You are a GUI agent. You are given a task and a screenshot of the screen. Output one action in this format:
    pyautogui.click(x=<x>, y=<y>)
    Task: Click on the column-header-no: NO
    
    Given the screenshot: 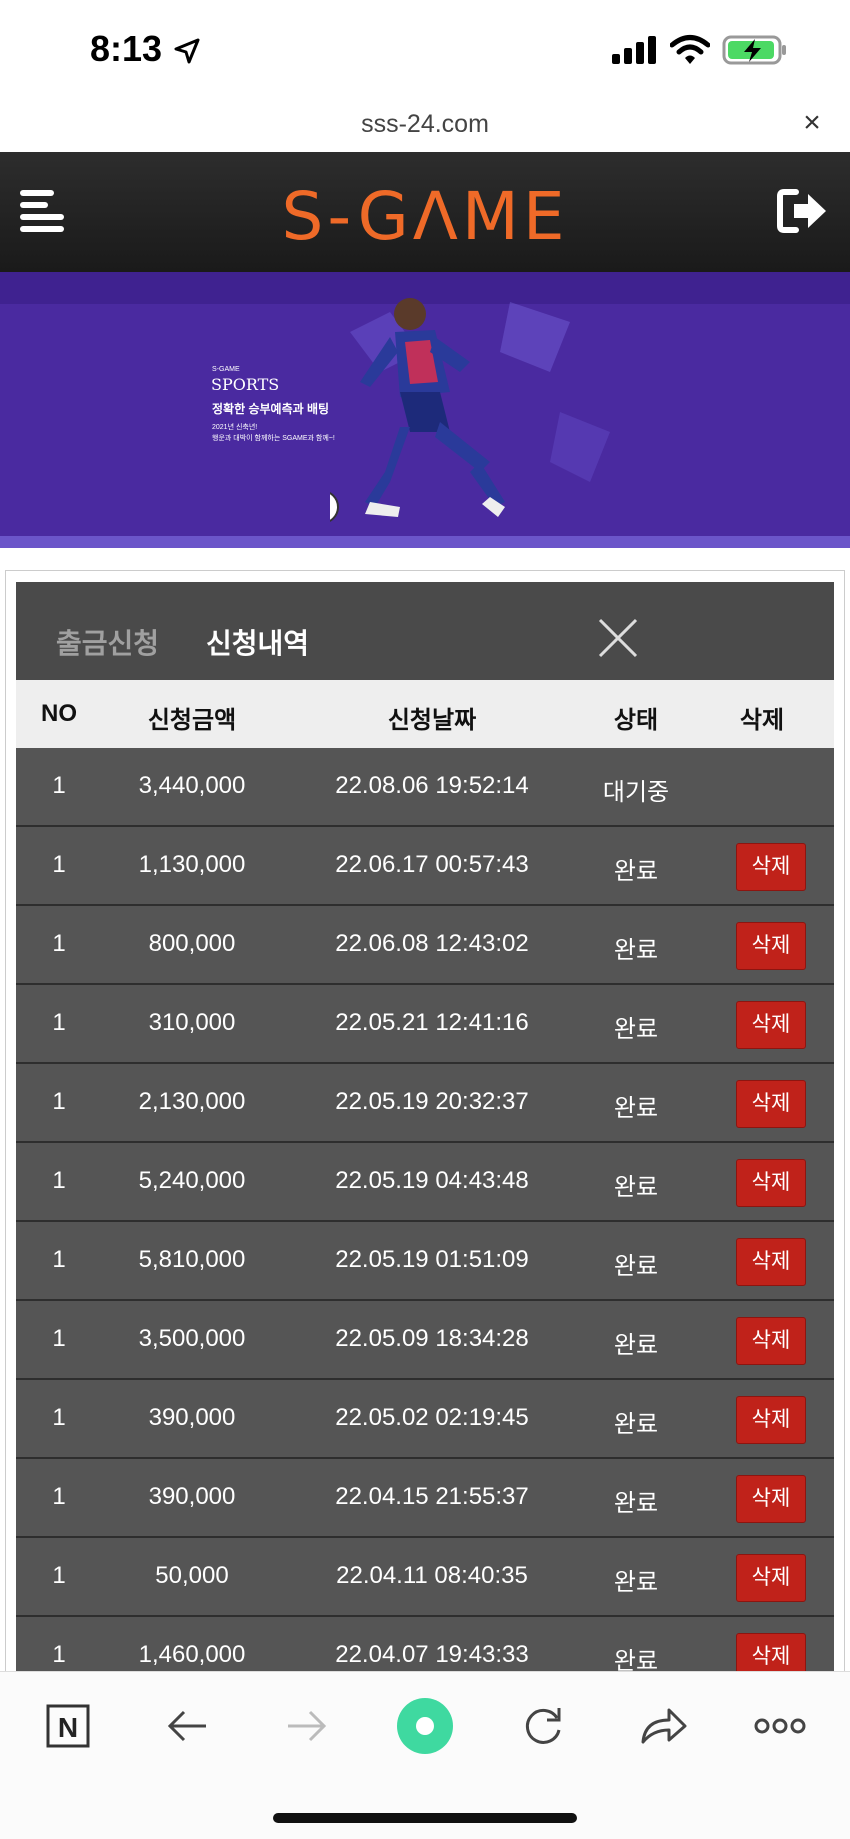 What is the action you would take?
    pyautogui.click(x=59, y=713)
    